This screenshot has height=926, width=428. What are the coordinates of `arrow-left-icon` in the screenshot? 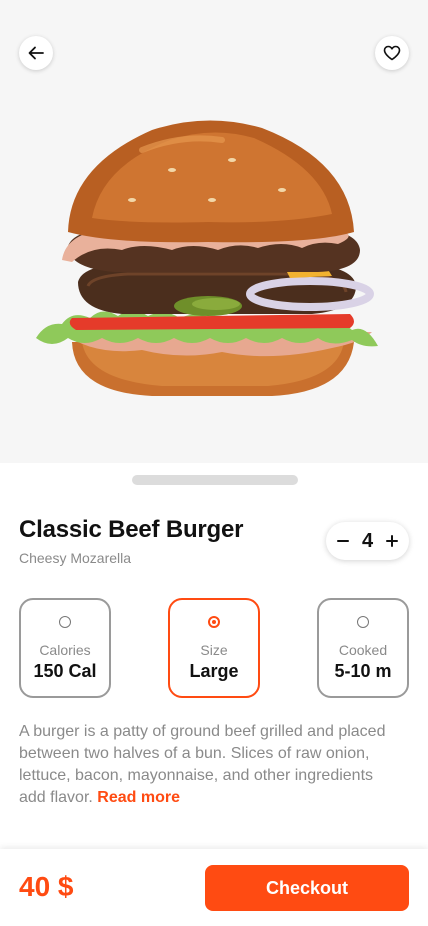 It's located at (36, 53).